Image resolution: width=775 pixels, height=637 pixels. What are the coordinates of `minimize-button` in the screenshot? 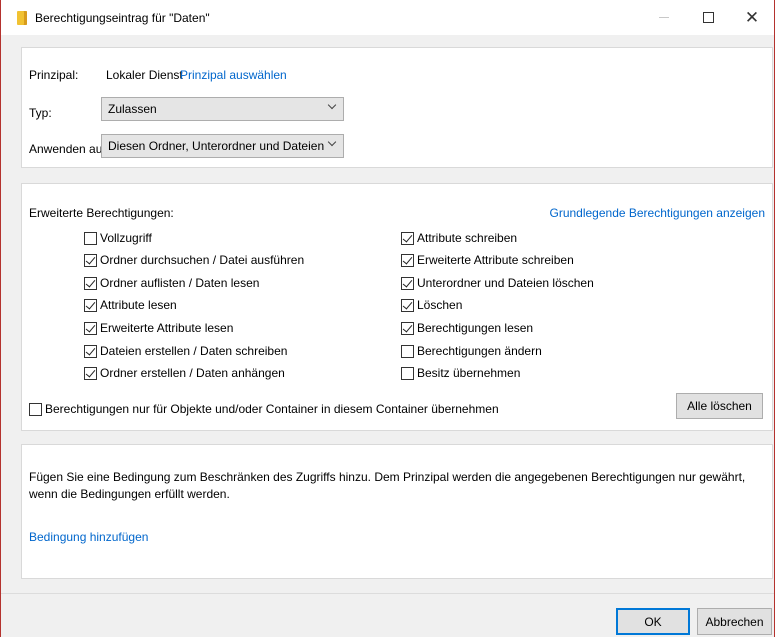 It's located at (664, 17).